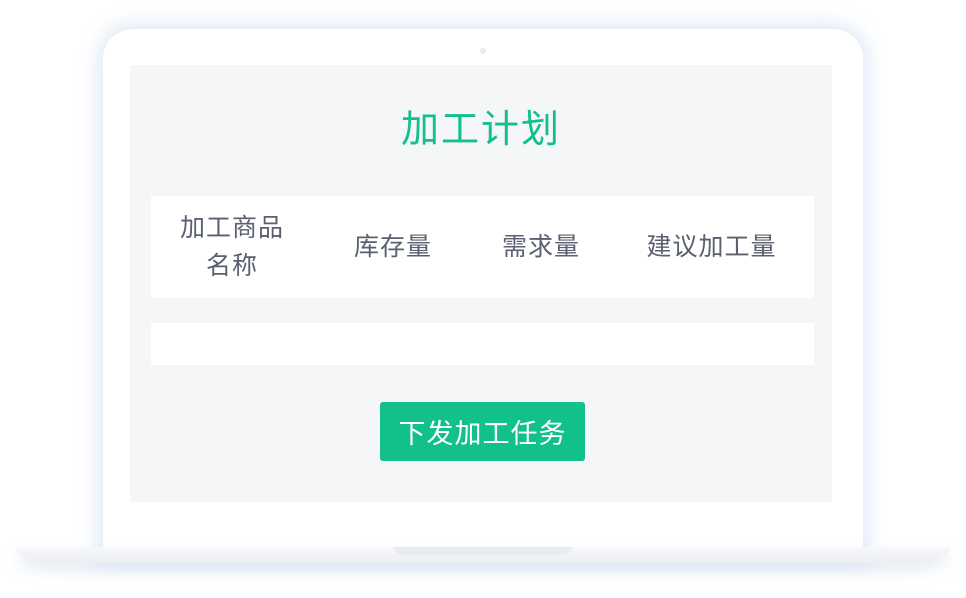  Describe the element at coordinates (540, 246) in the screenshot. I see `column-header-demand: 需求量` at that location.